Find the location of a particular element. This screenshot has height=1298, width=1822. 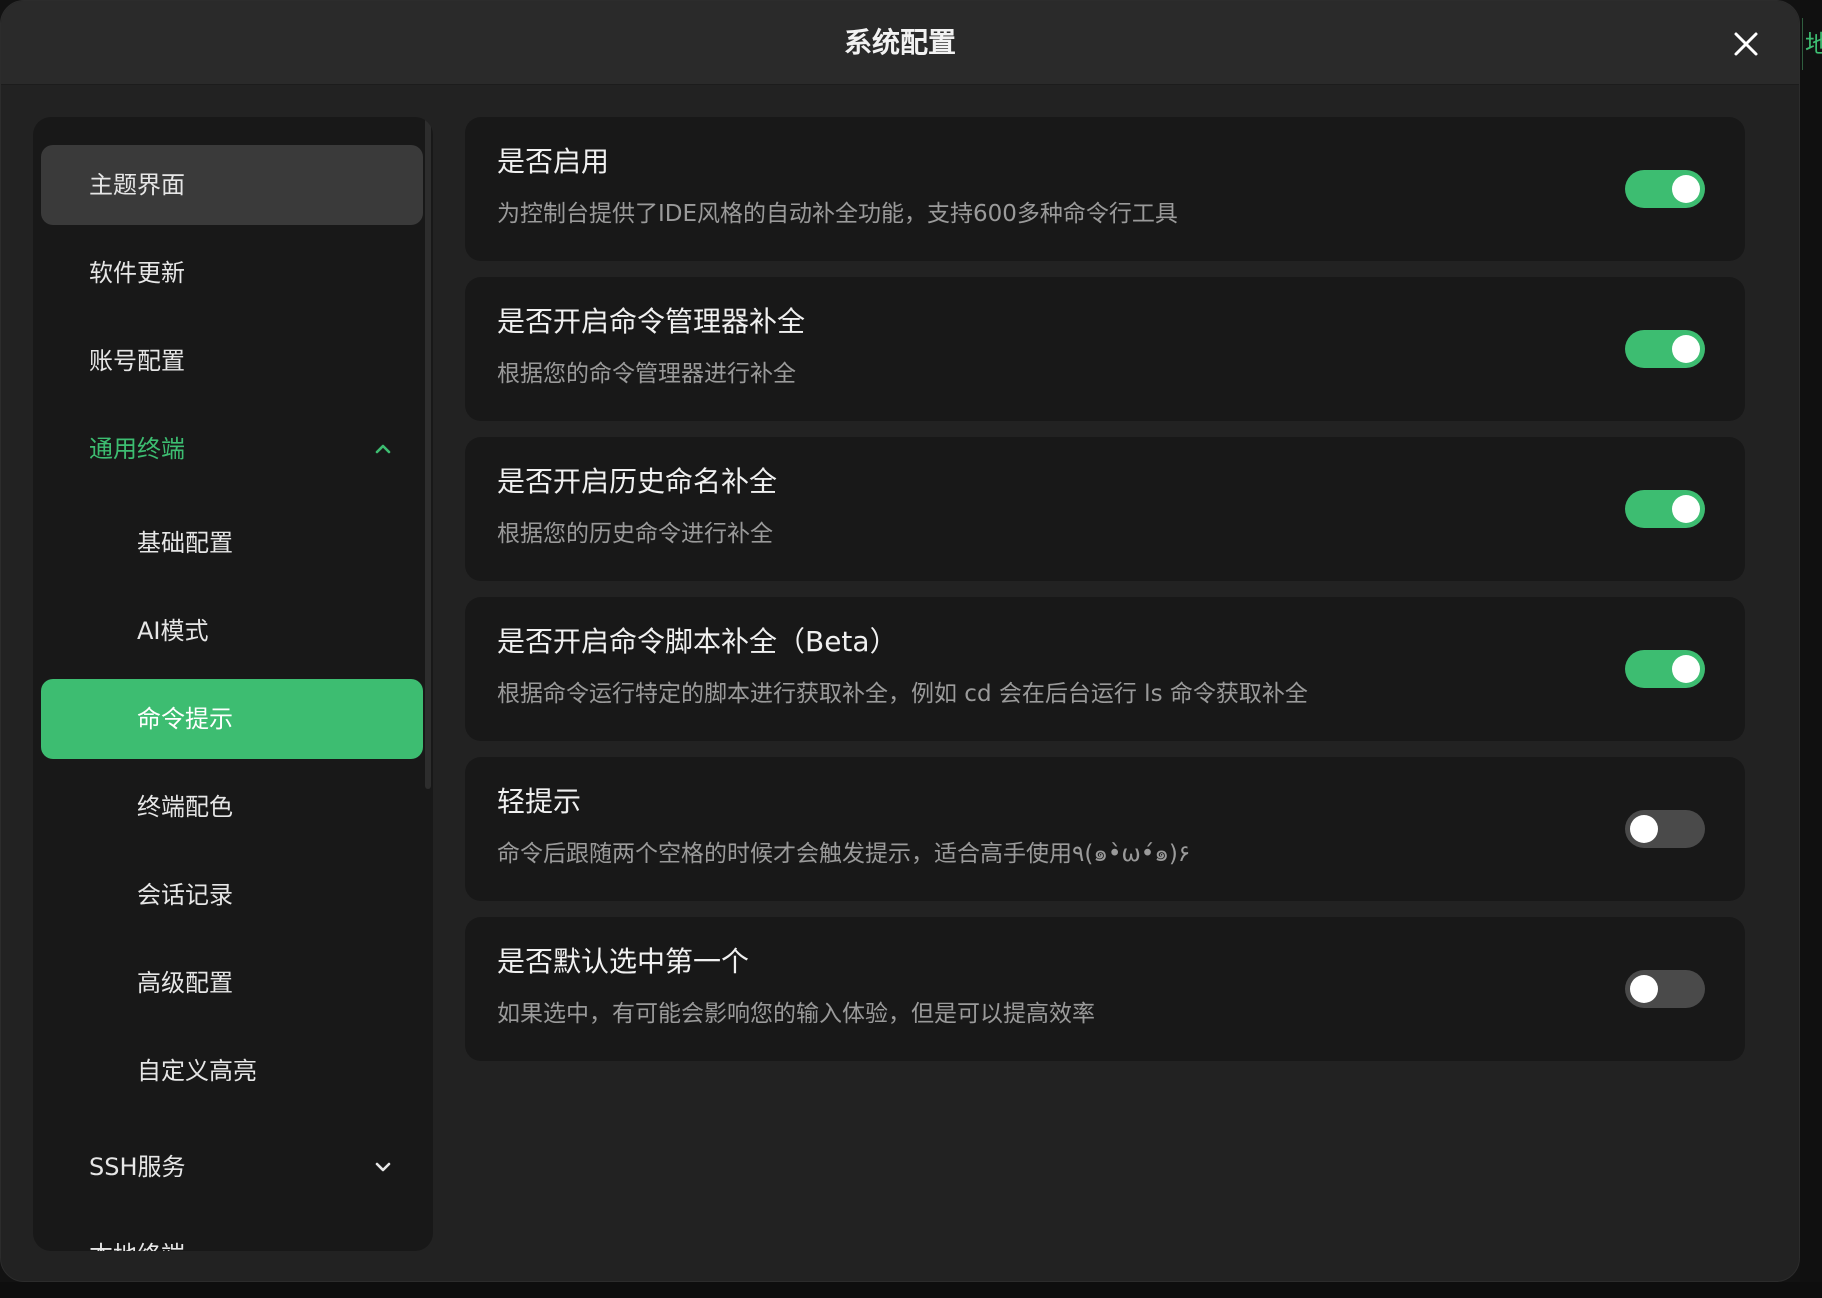

close-icon is located at coordinates (1746, 44).